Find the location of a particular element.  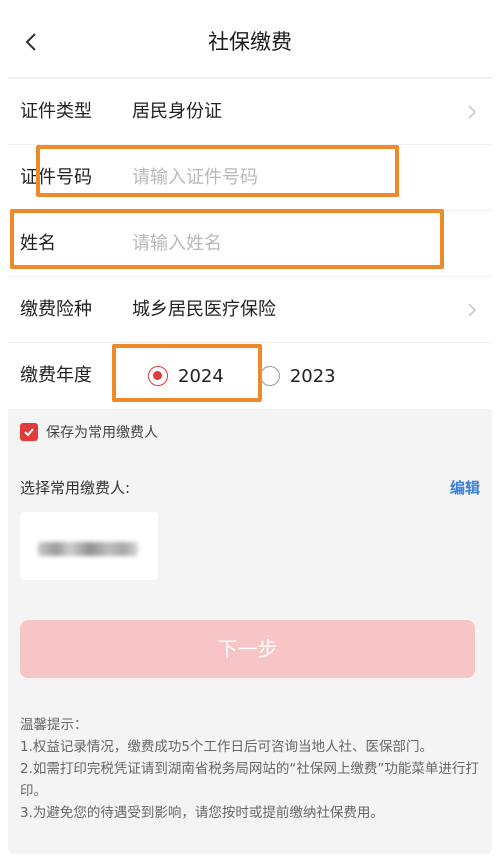

year-radio-group: 2024 2023 is located at coordinates (260, 376).